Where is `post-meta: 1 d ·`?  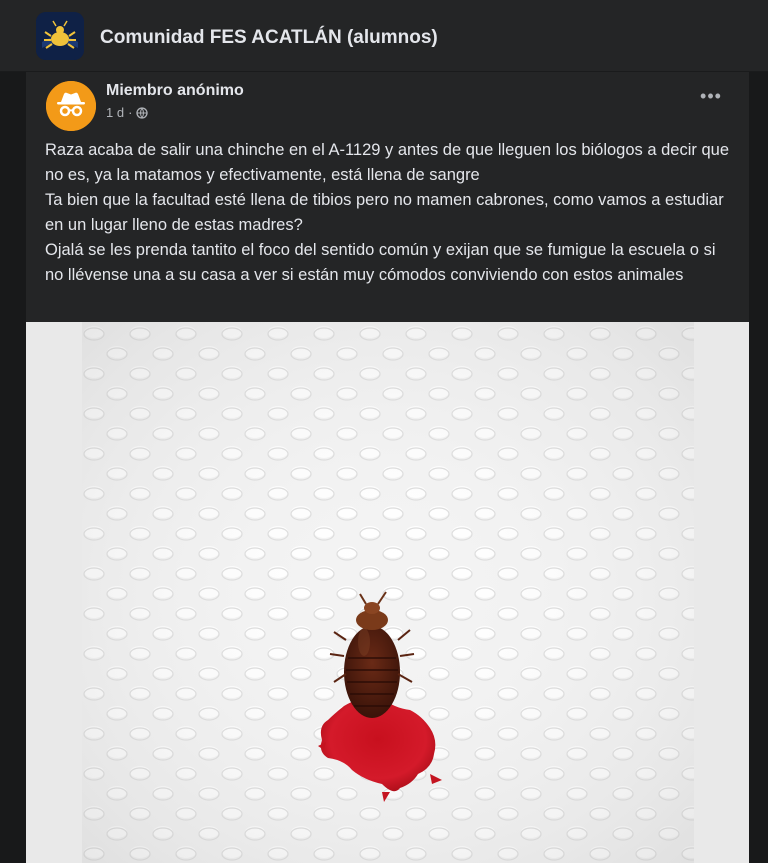 post-meta: 1 d · is located at coordinates (127, 113).